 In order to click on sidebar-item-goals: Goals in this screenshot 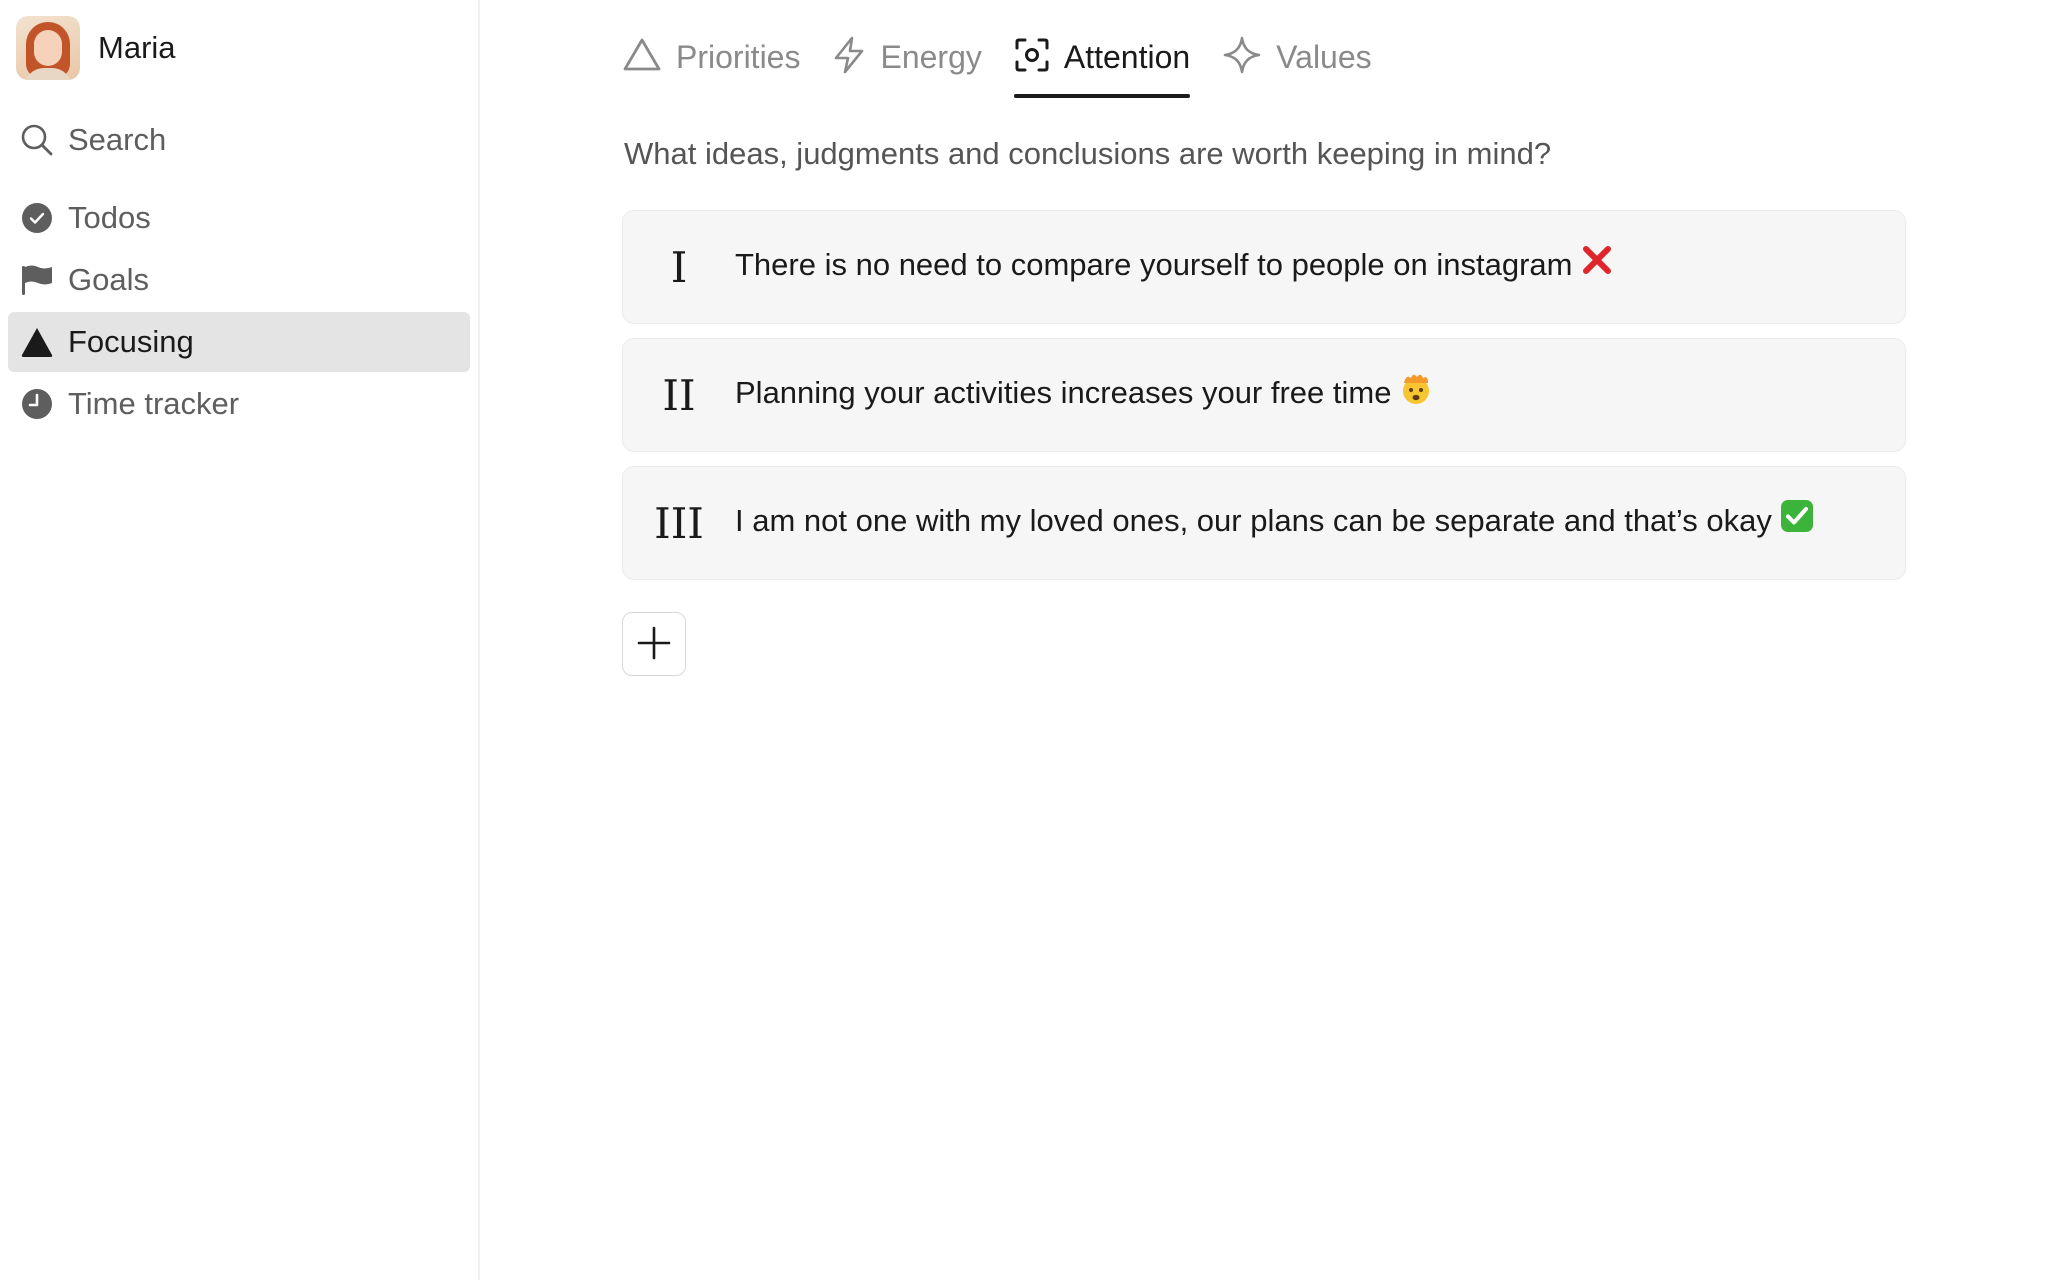, I will do `click(239, 280)`.